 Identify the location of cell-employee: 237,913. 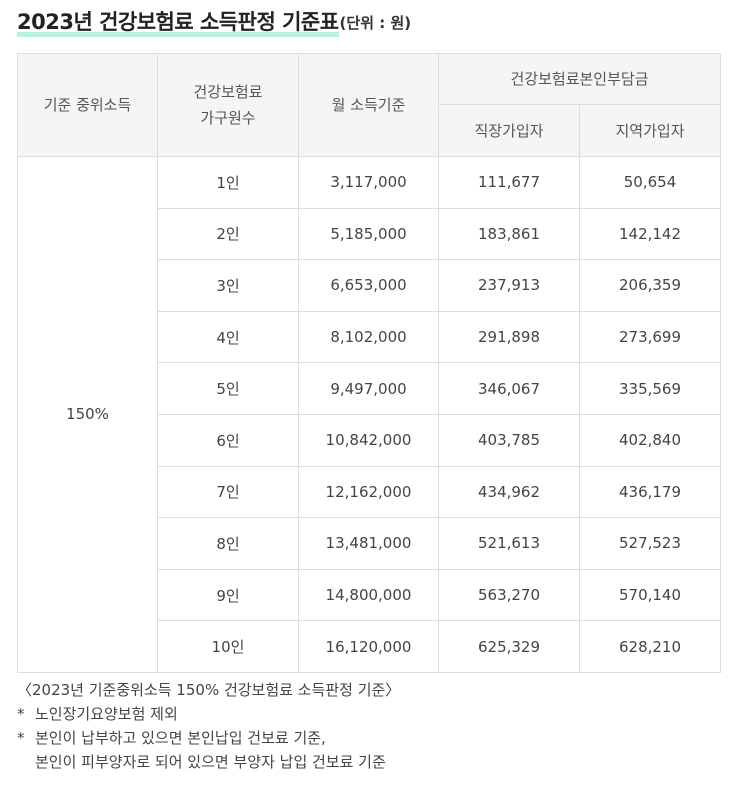
(509, 285).